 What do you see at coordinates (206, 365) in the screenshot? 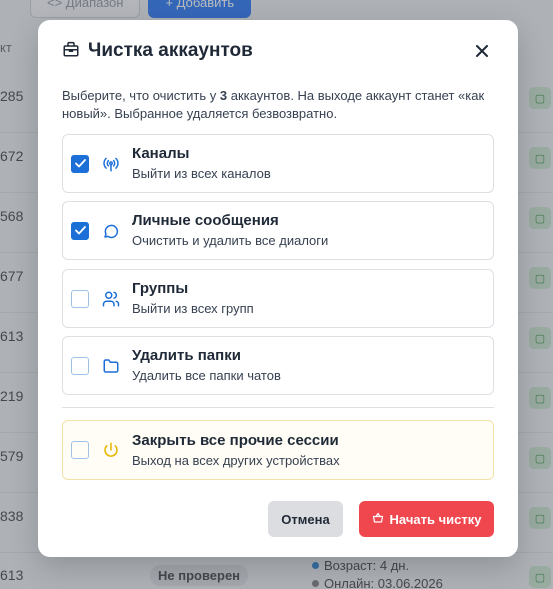
I see `option-text: Удалить папки Удалить все папки чатов` at bounding box center [206, 365].